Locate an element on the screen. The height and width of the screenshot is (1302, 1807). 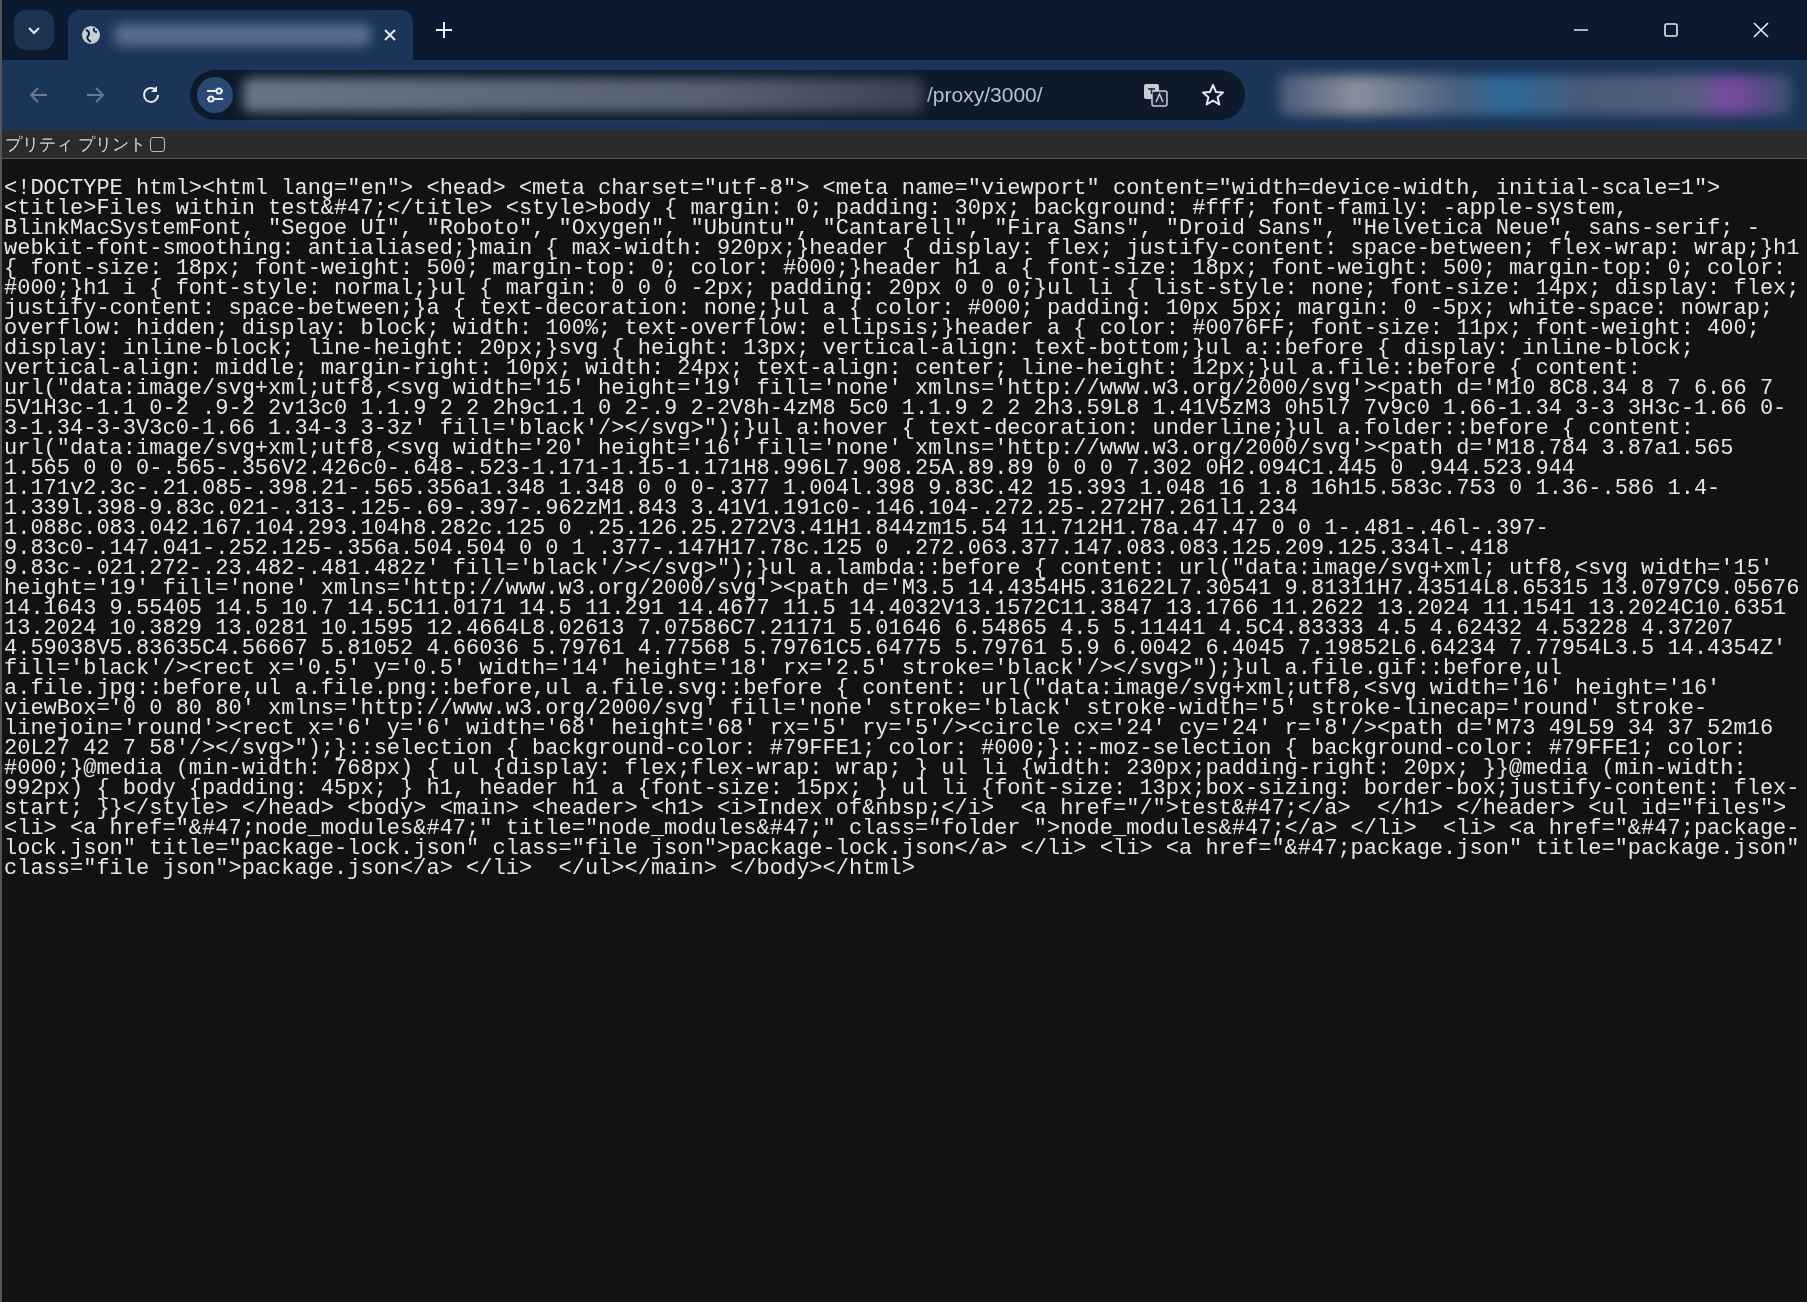
star-icon is located at coordinates (1213, 95).